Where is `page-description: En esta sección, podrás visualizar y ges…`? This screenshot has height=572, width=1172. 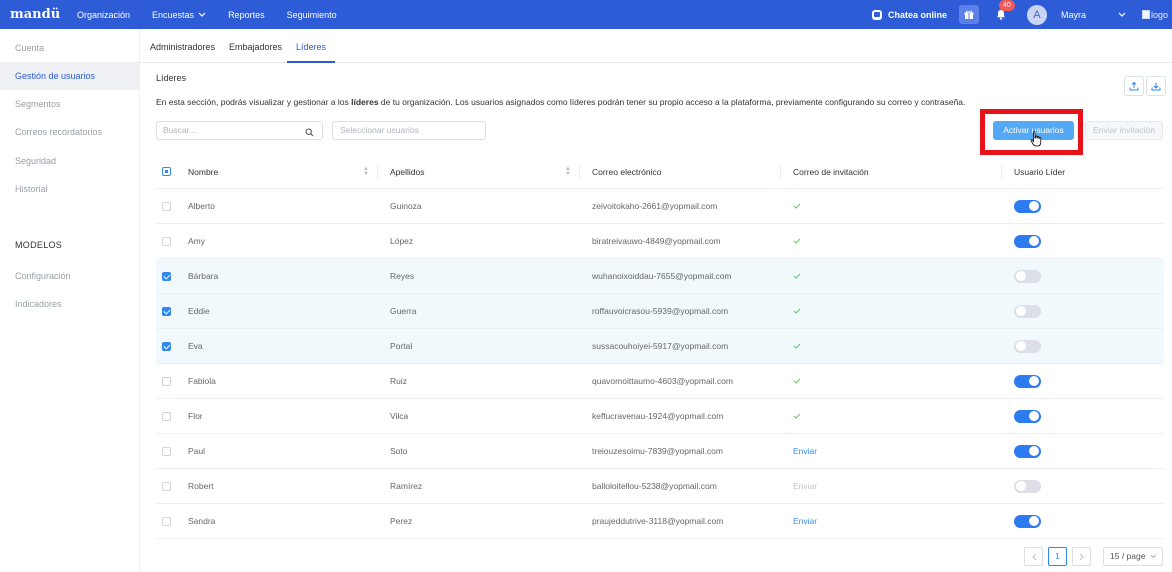 page-description: En esta sección, podrás visualizar y ges… is located at coordinates (560, 102).